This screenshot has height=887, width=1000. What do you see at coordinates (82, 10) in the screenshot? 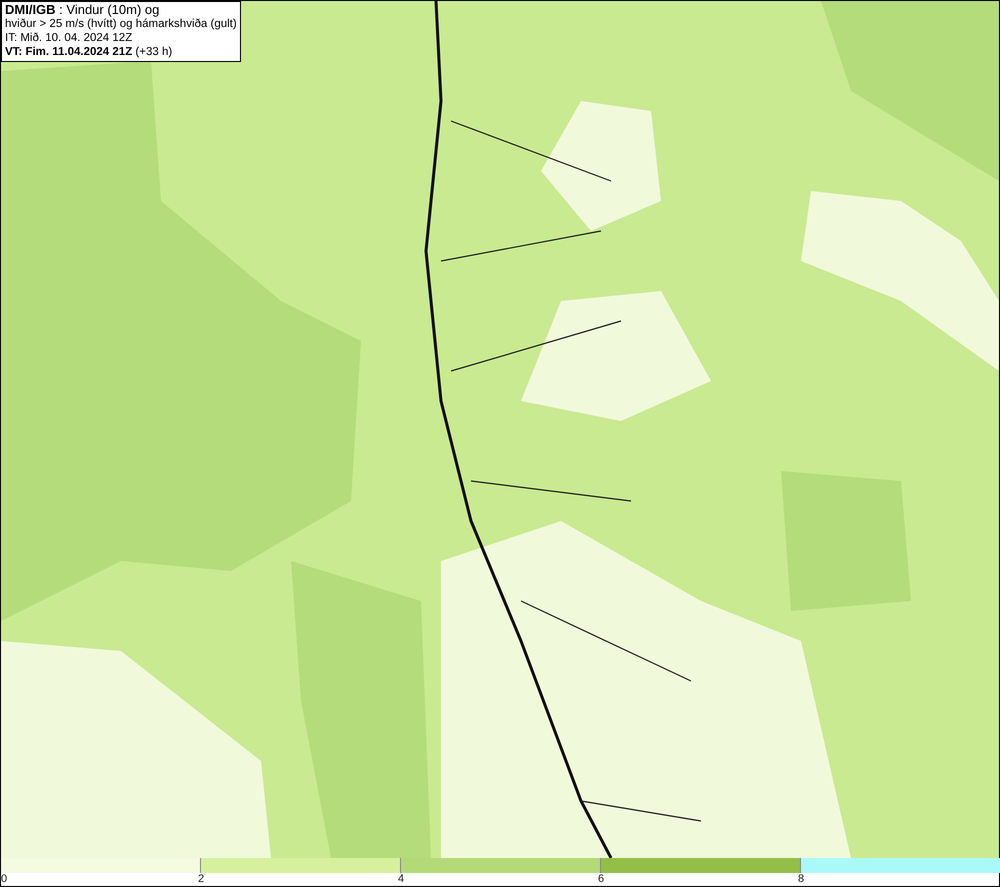
I see `title-line: DMI/IGB : Vindur (10m) og` at bounding box center [82, 10].